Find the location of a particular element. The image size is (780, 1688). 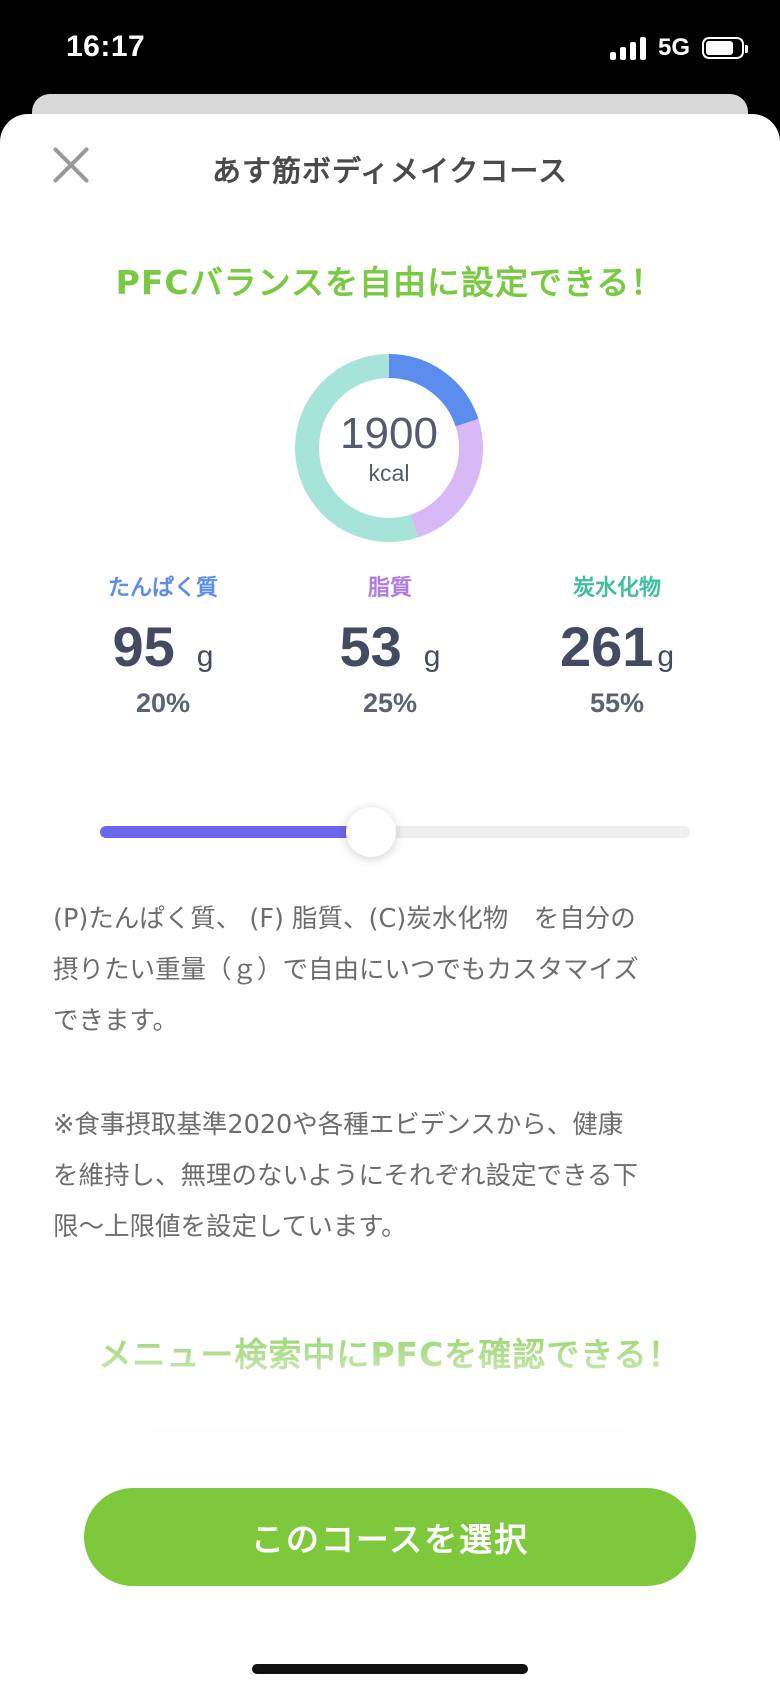

macro-unit-protein: g is located at coordinates (205, 656).